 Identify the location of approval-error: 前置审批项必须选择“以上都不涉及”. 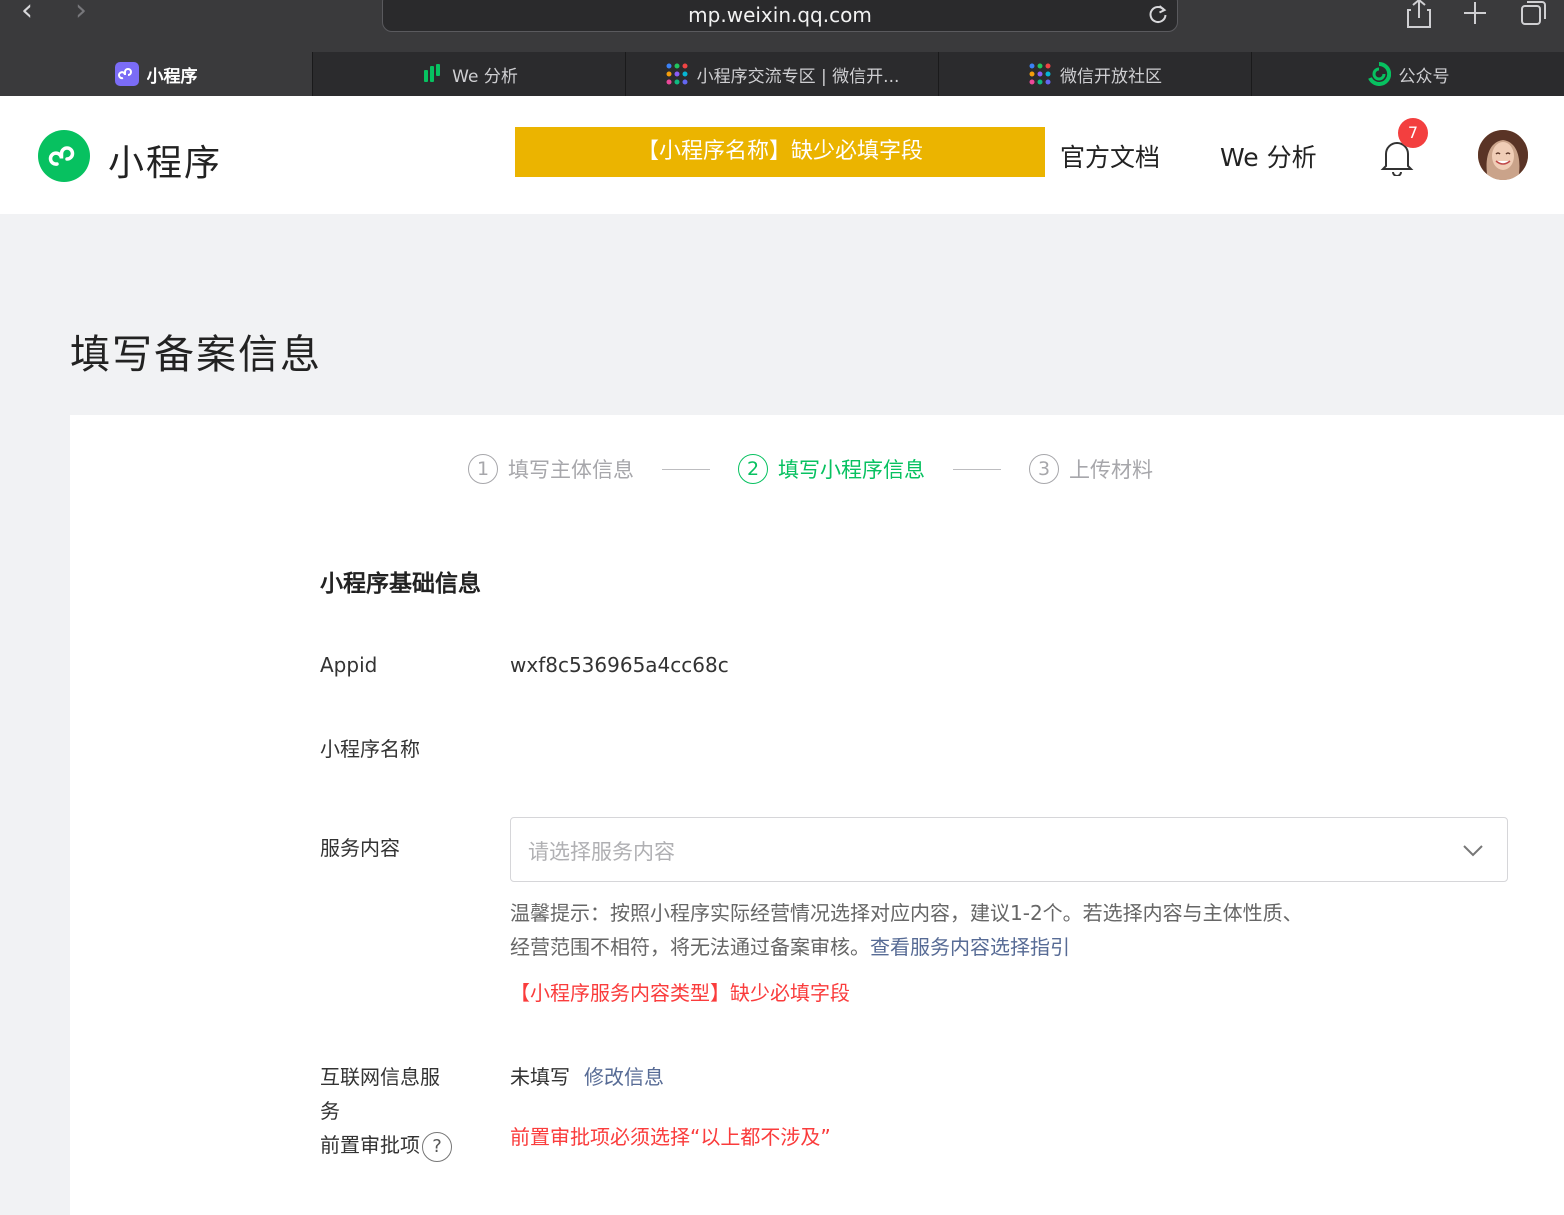
(670, 1137).